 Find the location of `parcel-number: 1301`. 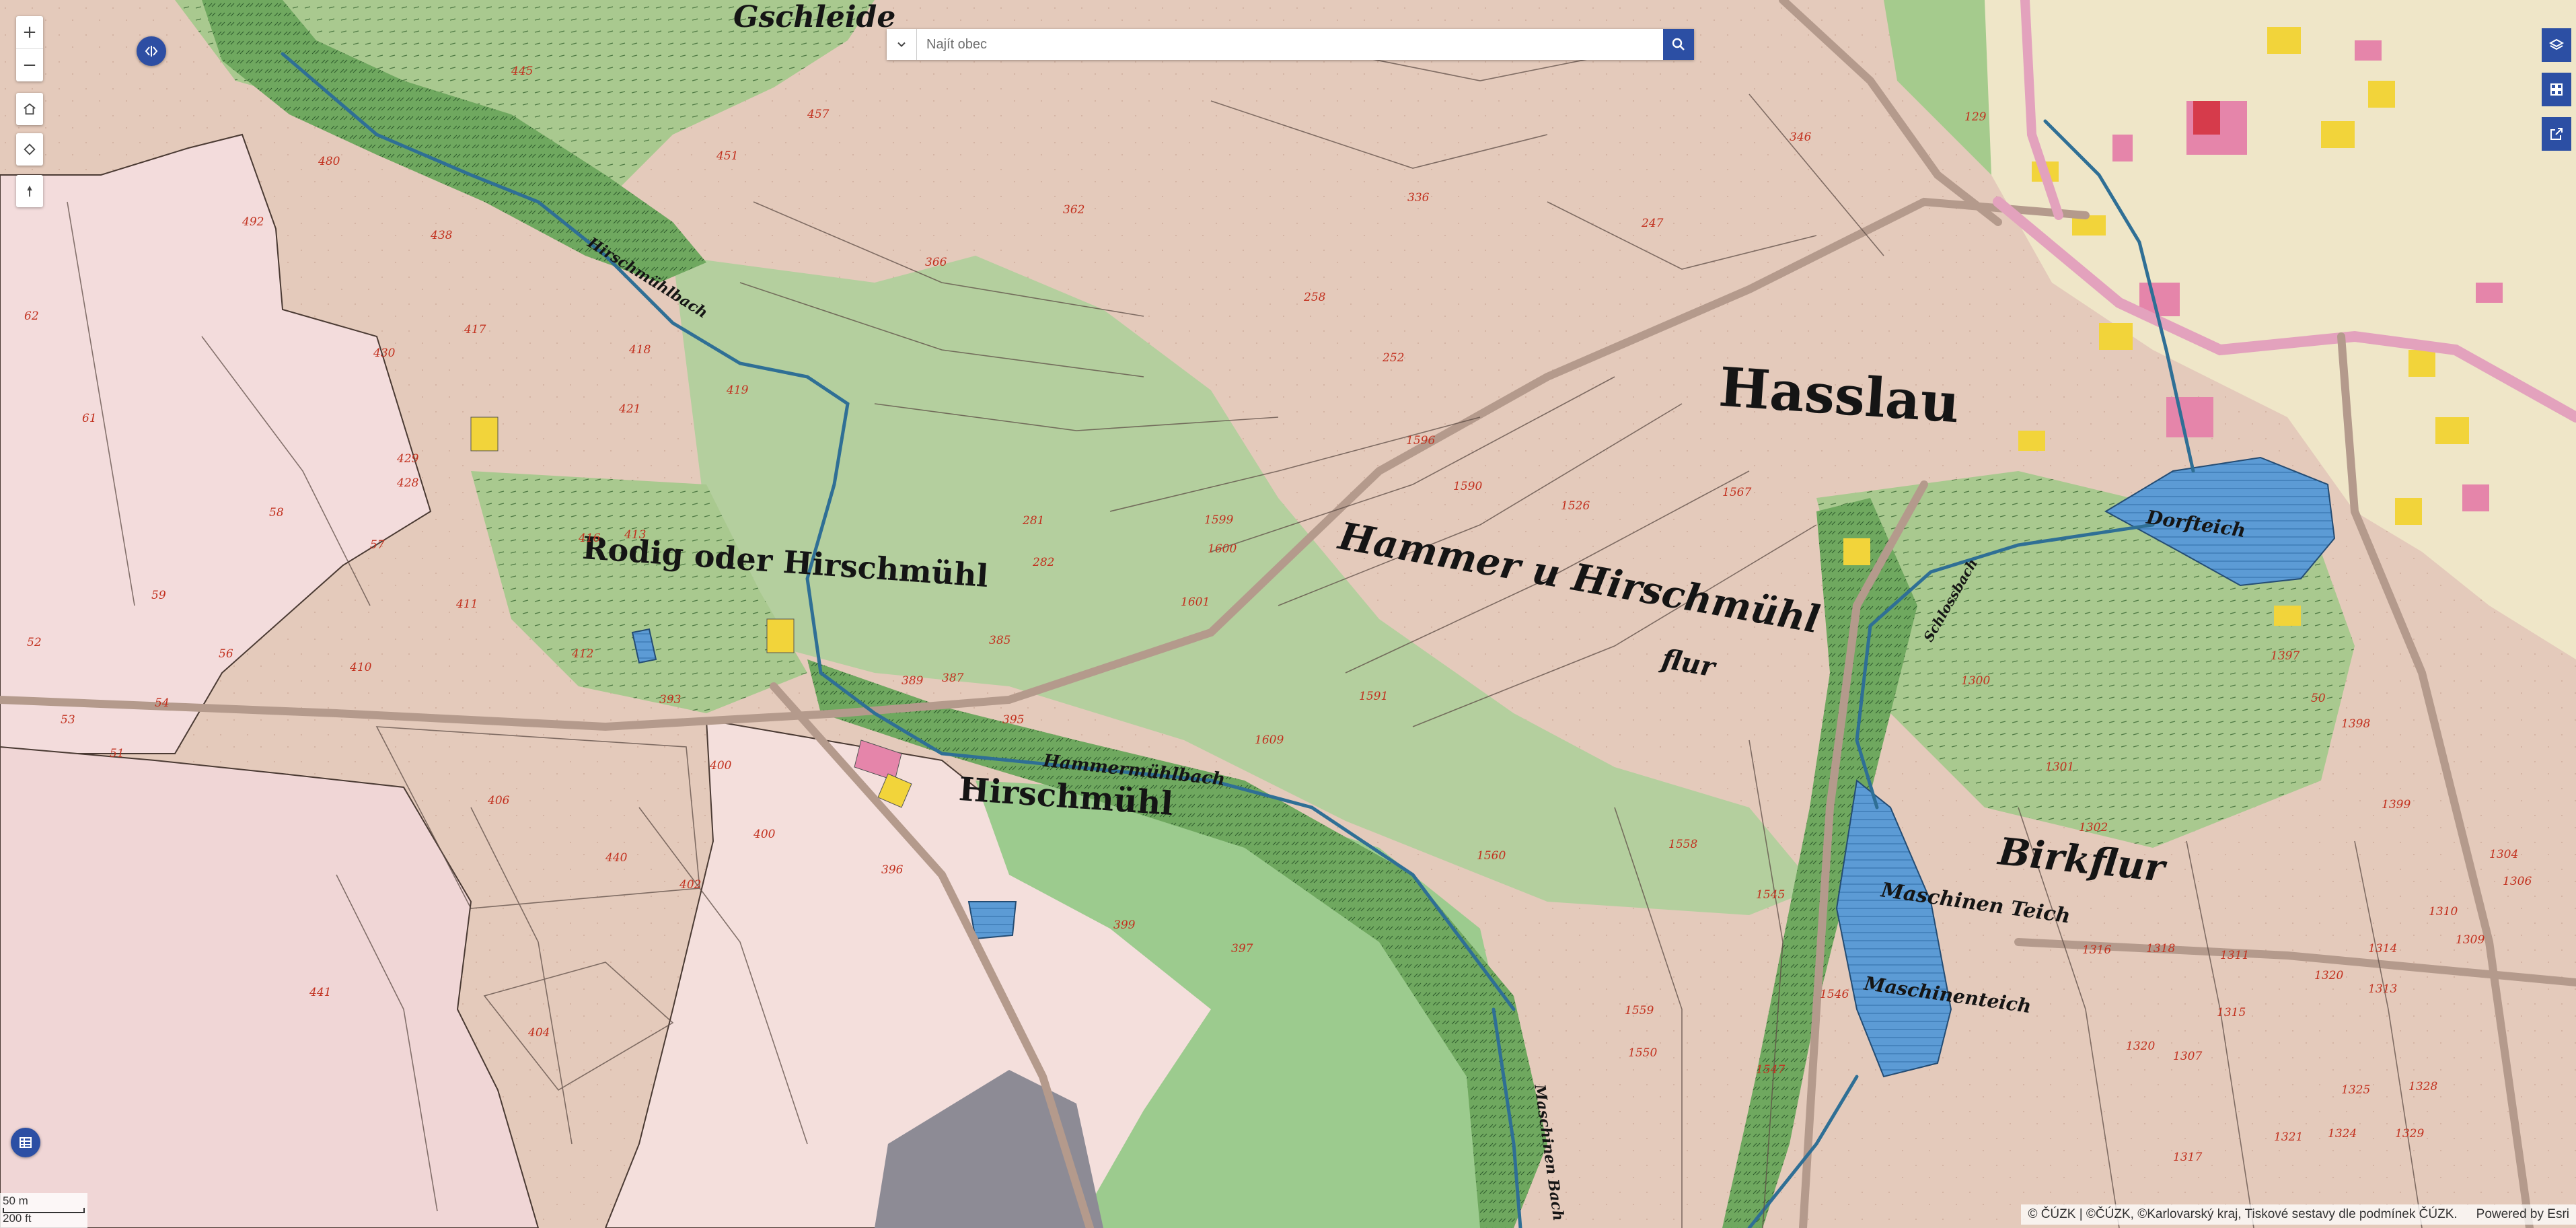

parcel-number: 1301 is located at coordinates (2060, 767).